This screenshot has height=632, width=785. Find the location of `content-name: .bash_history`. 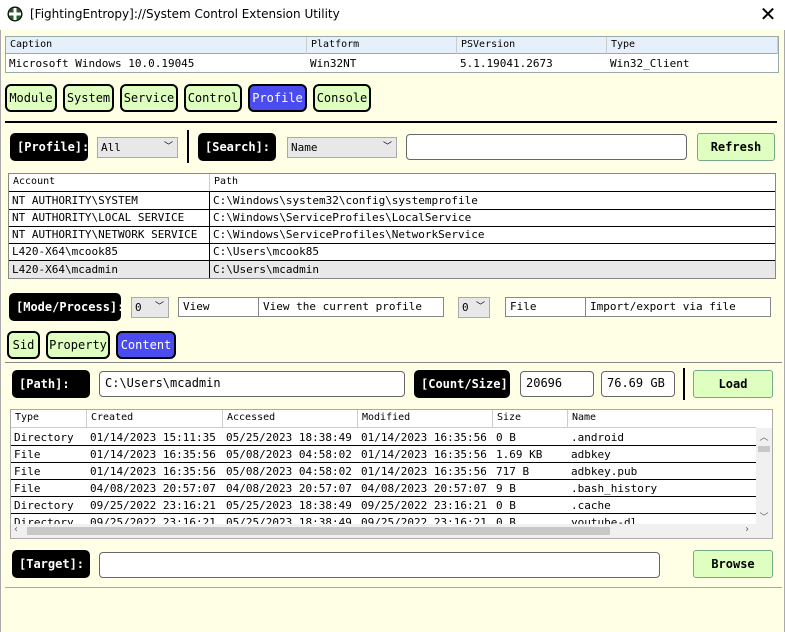

content-name: .bash_history is located at coordinates (662, 488).